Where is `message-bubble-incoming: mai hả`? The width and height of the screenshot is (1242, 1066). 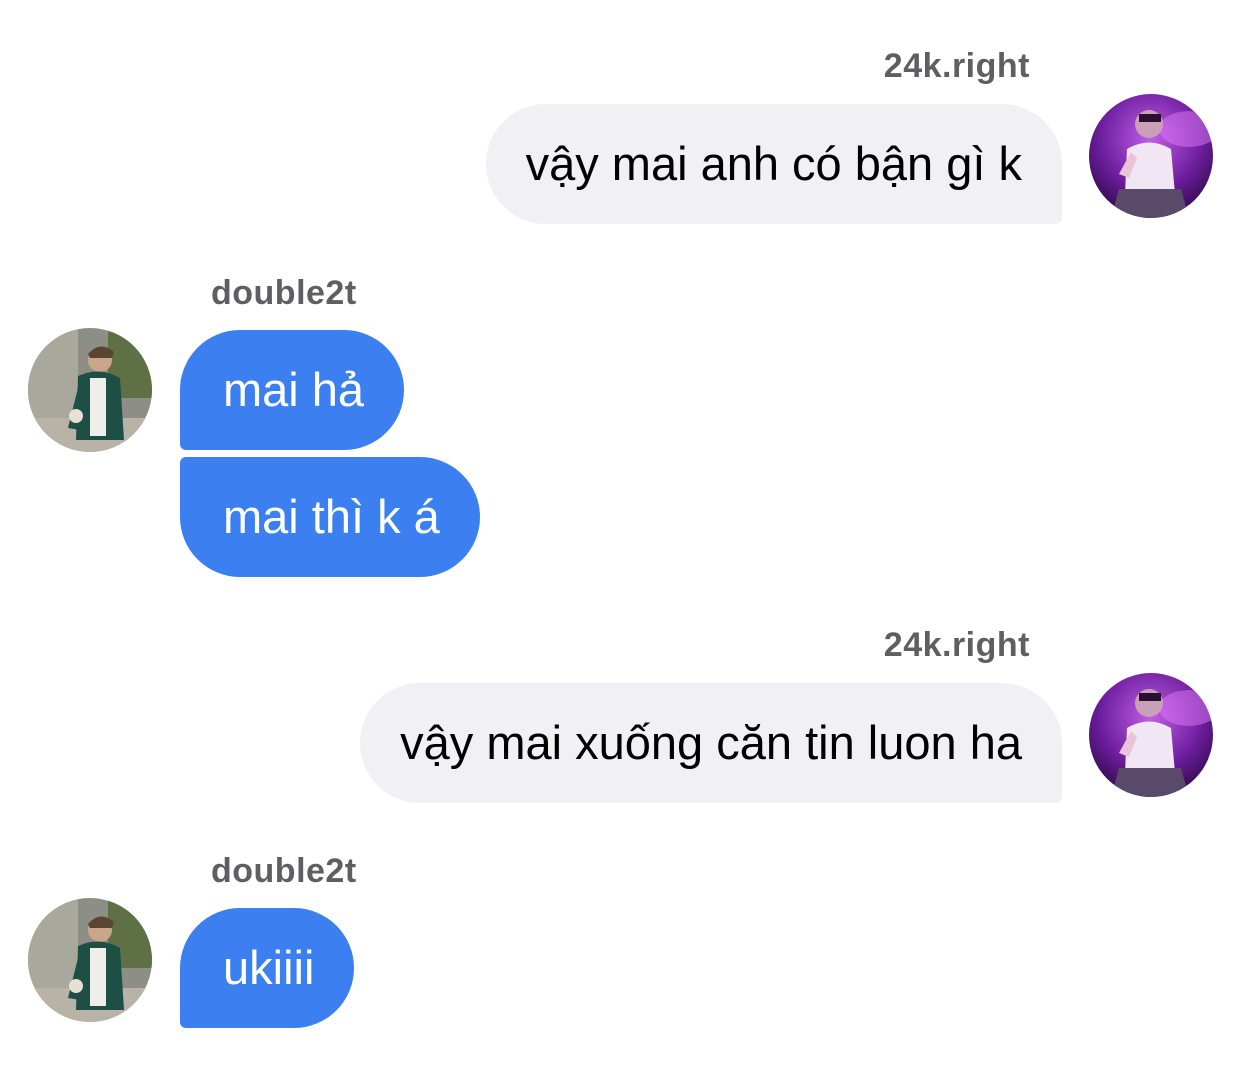
message-bubble-incoming: mai hả is located at coordinates (292, 390).